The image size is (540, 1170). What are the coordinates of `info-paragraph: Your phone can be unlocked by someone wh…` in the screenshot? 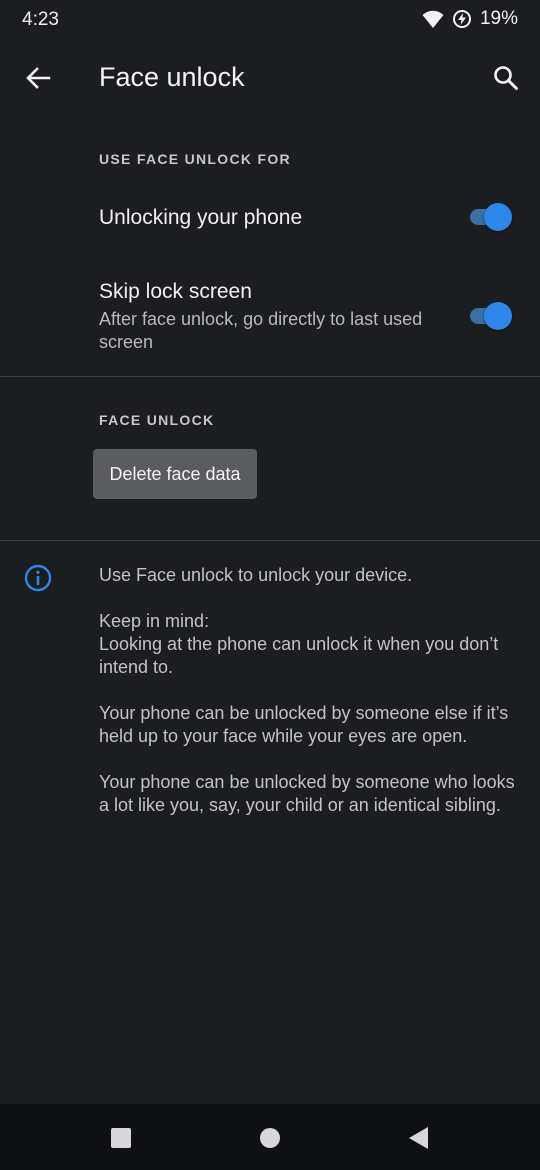 It's located at (307, 793).